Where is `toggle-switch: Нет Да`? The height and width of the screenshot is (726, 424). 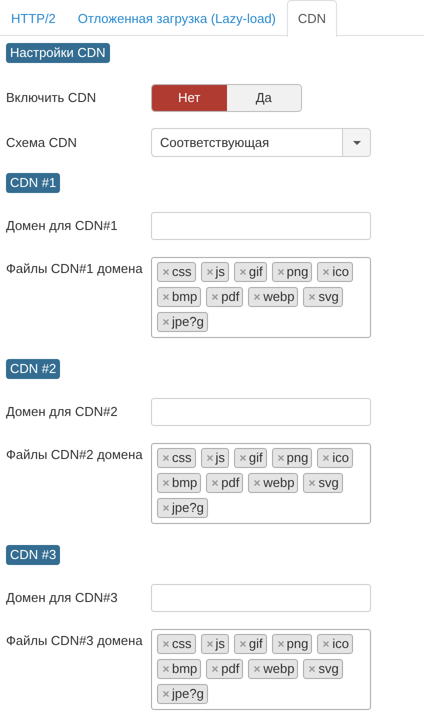 toggle-switch: Нет Да is located at coordinates (226, 98).